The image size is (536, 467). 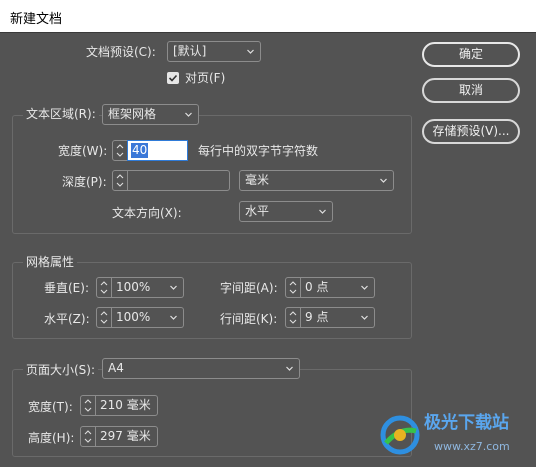 I want to click on depth-unit-value: 毫米, so click(x=257, y=180).